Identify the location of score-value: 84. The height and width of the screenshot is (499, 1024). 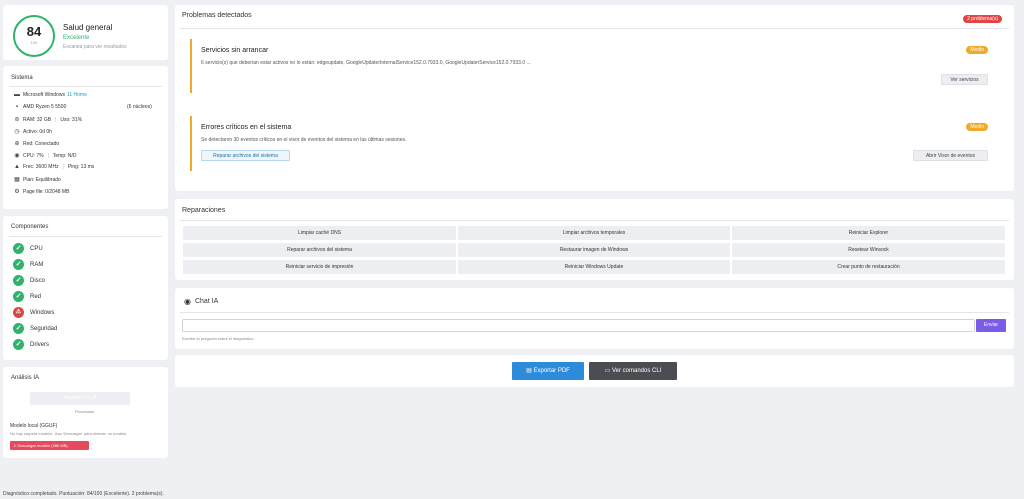
(34, 31).